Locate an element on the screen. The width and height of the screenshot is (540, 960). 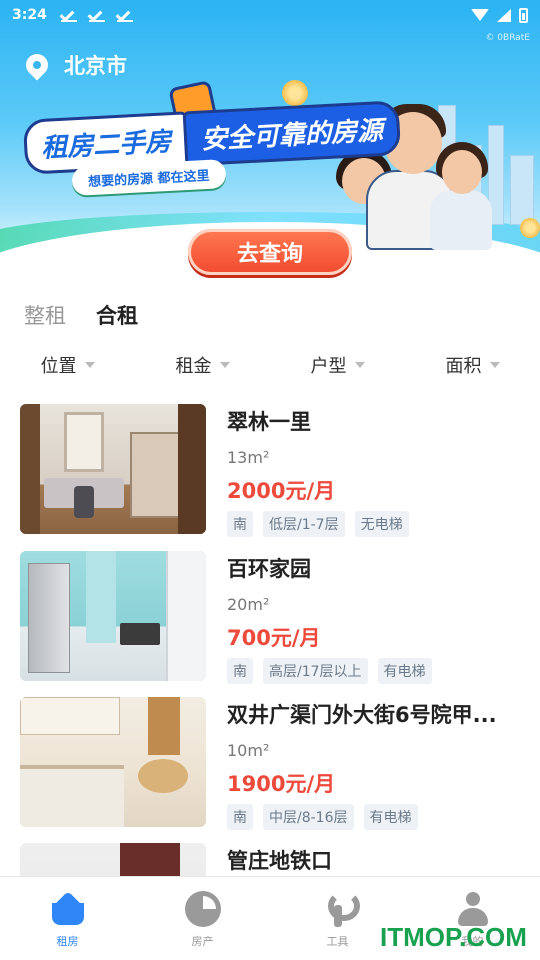
filter-location: 位置 is located at coordinates (67, 365).